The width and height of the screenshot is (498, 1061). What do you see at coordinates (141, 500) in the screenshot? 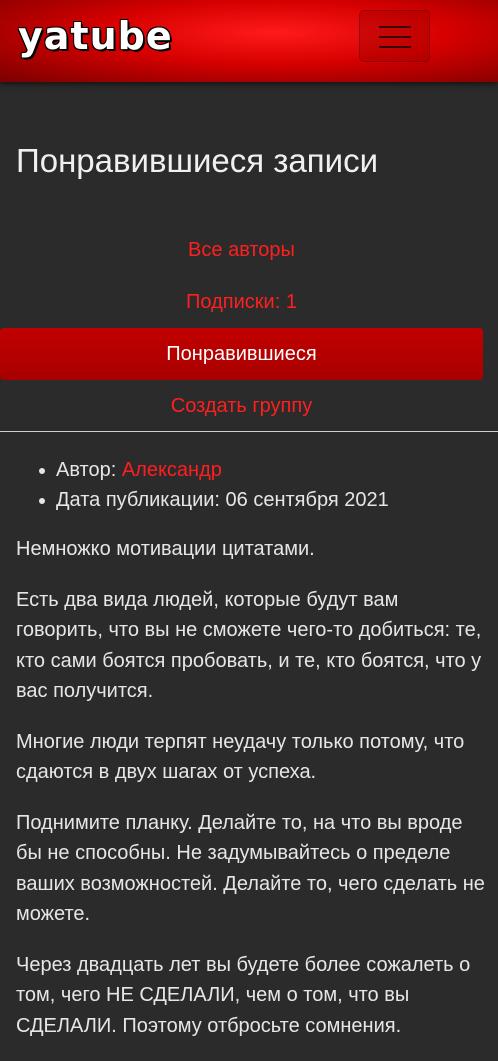
I see `date-label: Дата публикации:` at bounding box center [141, 500].